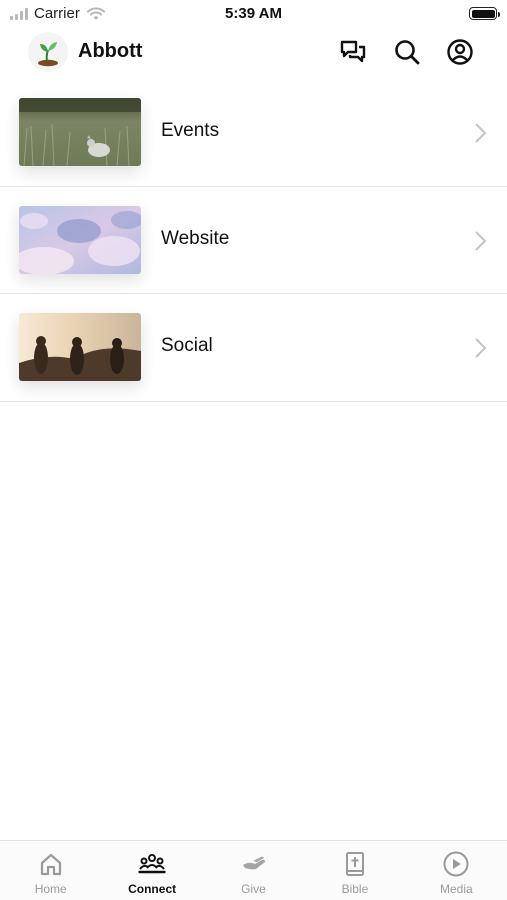 The image size is (507, 900). Describe the element at coordinates (456, 864) in the screenshot. I see `play-circle-icon` at that location.